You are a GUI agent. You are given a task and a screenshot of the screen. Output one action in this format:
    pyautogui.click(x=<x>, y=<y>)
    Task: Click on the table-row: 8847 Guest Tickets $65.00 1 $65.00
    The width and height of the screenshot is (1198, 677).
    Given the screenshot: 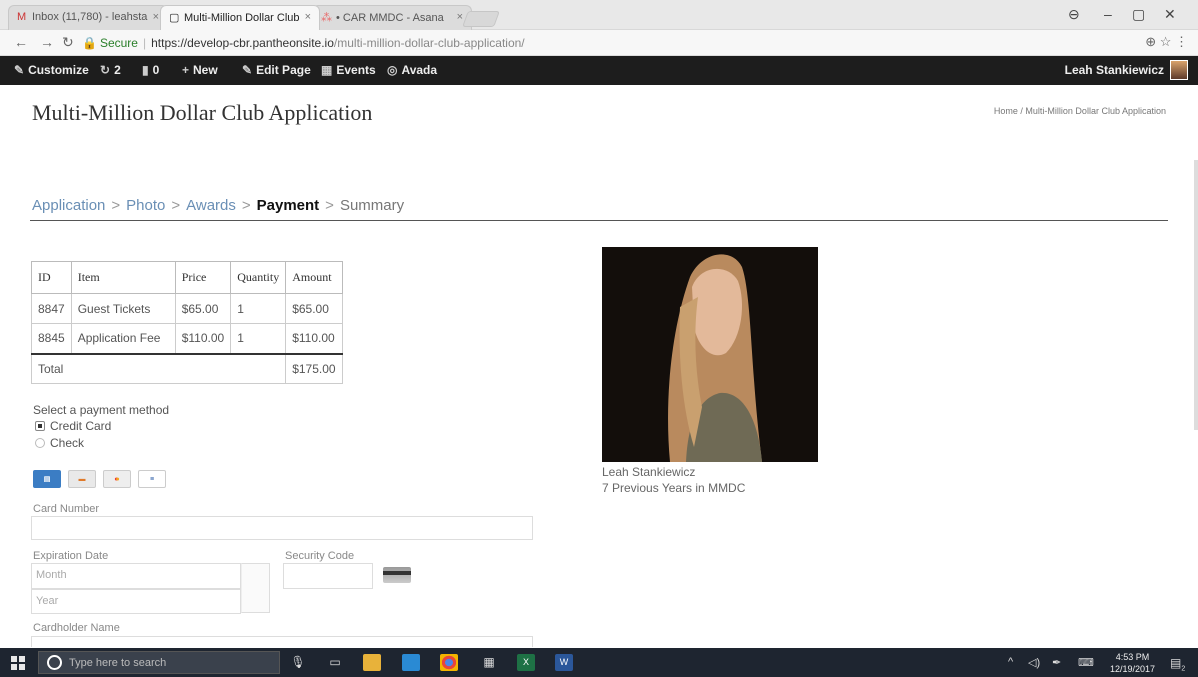 What is the action you would take?
    pyautogui.click(x=187, y=308)
    